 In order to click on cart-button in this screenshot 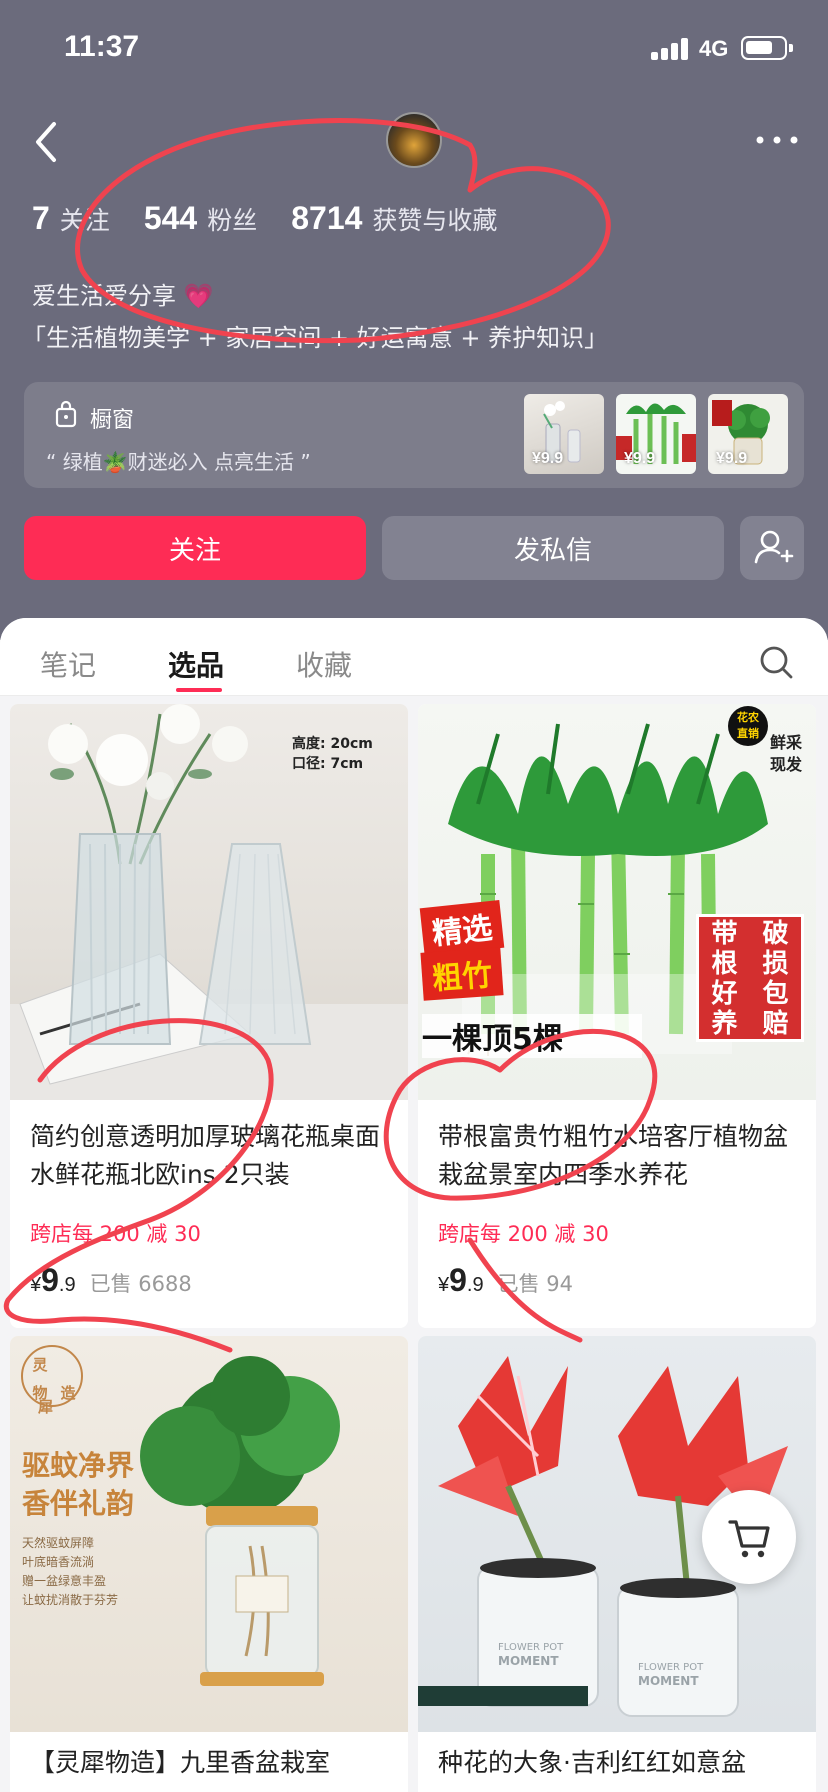, I will do `click(749, 1537)`.